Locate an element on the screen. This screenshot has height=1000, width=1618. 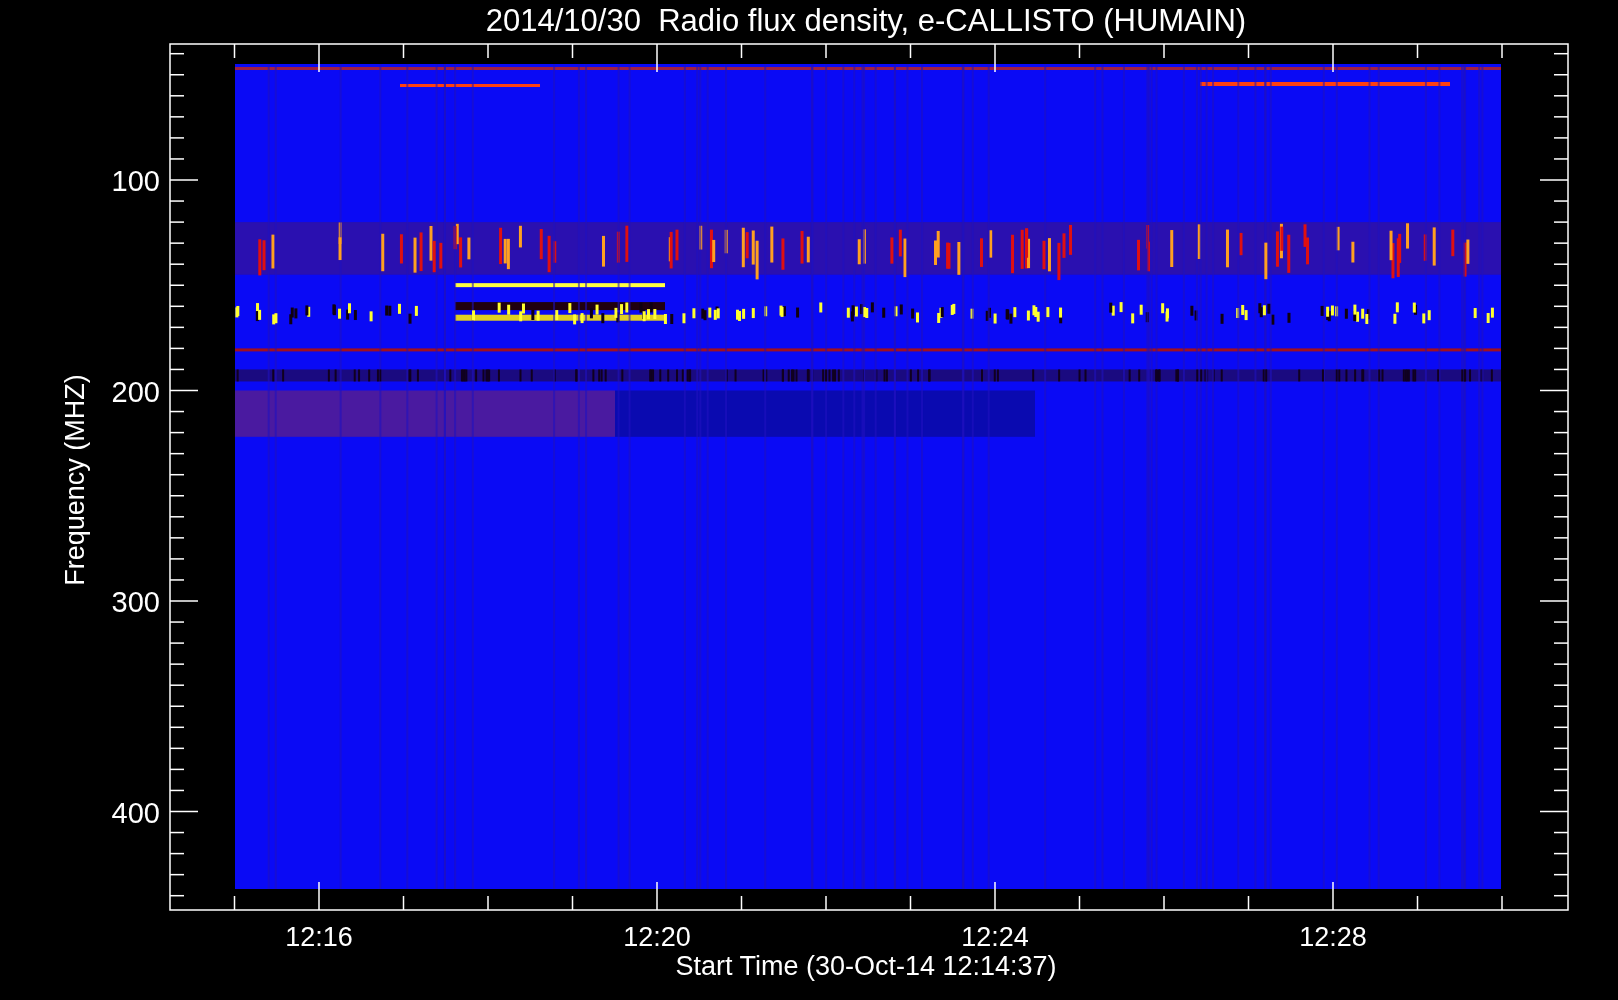
x-axis-label: Start Time (30-Oct-14 12:14:37) is located at coordinates (866, 966).